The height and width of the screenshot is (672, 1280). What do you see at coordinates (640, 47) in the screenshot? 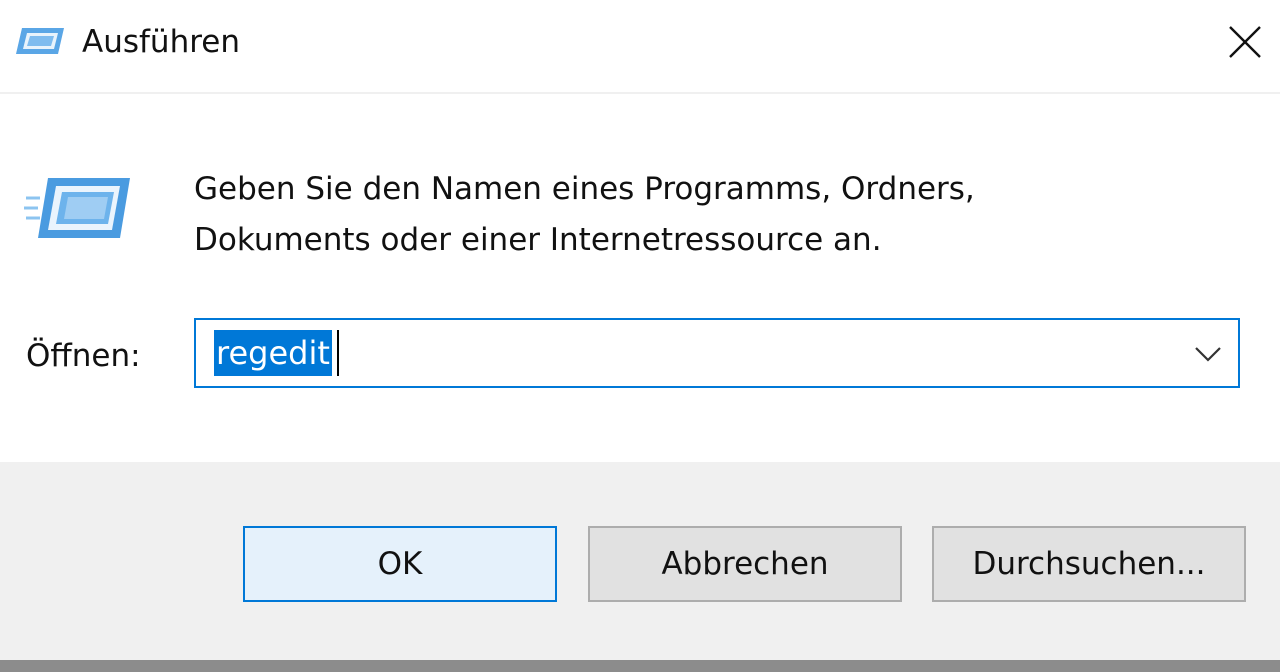
I see `title-bar: Ausführen` at bounding box center [640, 47].